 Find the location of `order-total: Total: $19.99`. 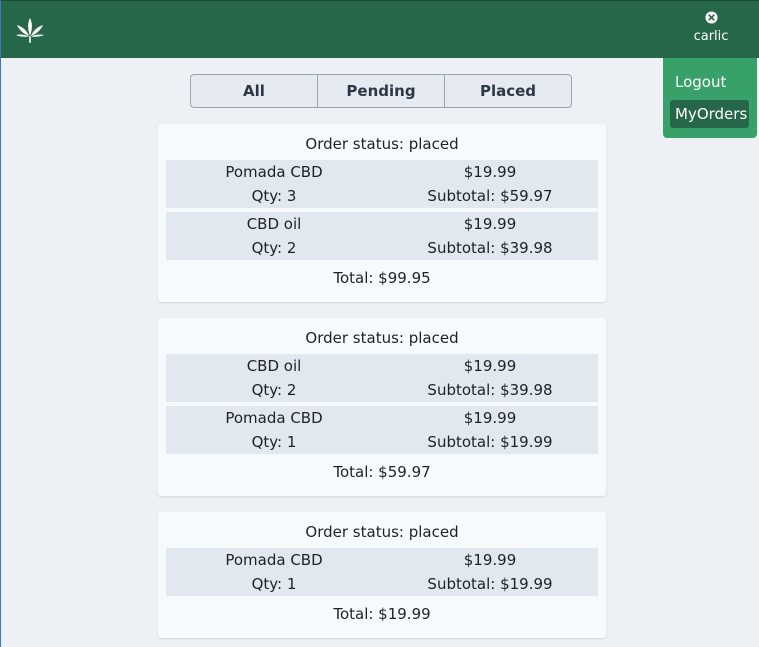

order-total: Total: $19.99 is located at coordinates (382, 614).